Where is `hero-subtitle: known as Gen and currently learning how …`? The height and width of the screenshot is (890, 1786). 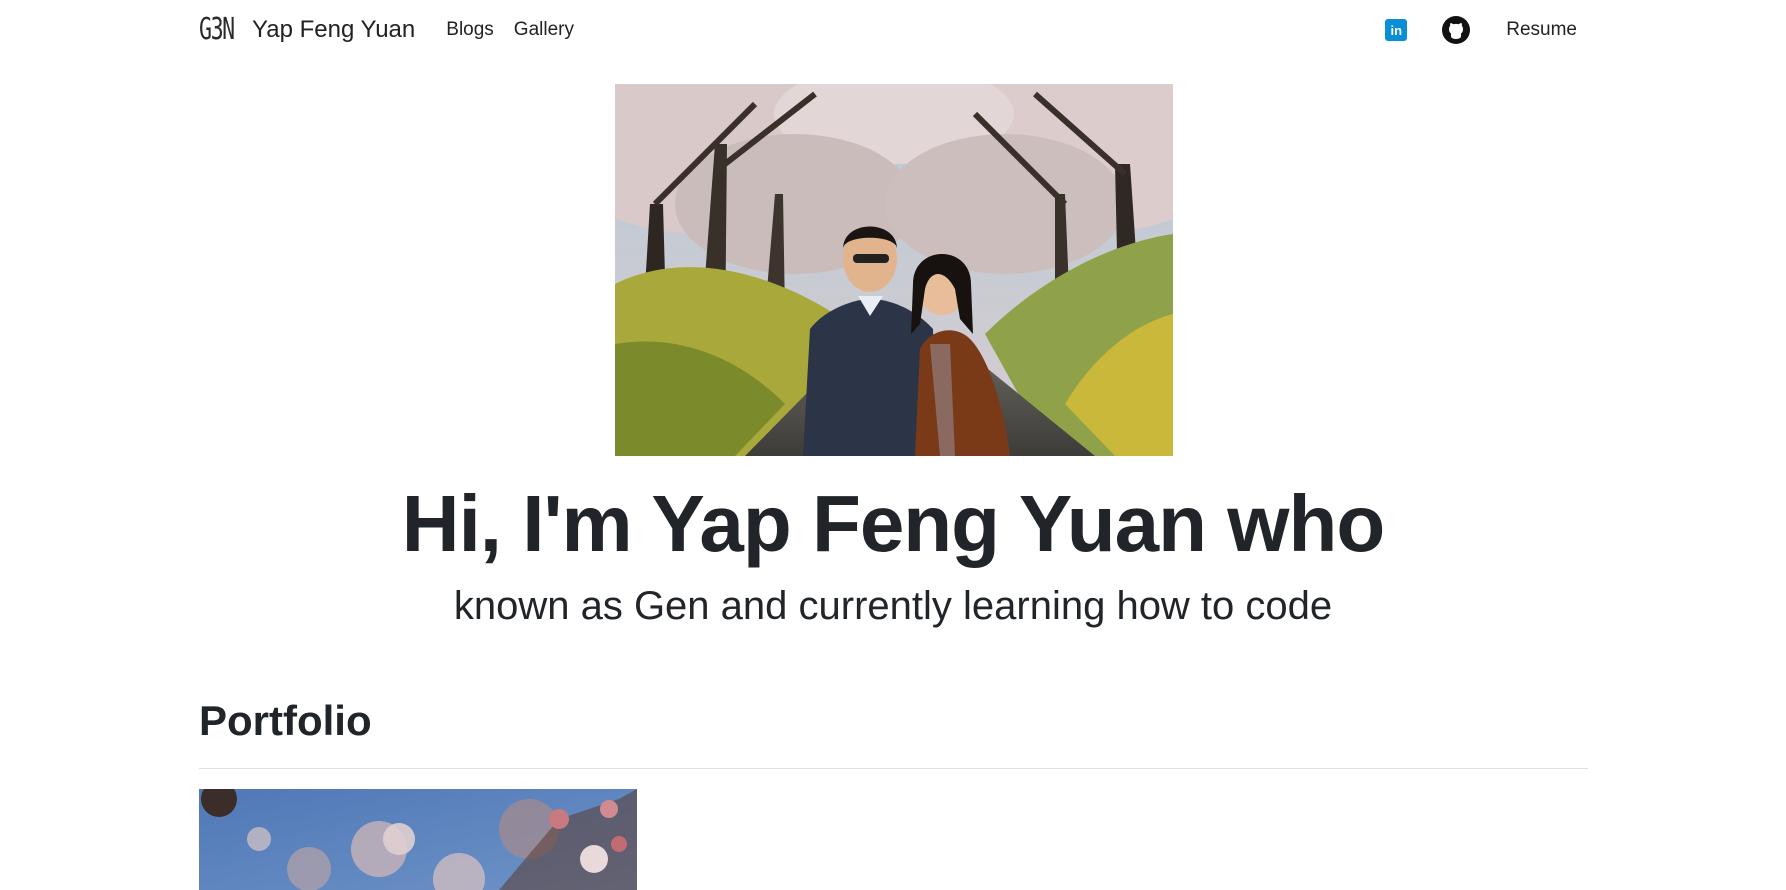 hero-subtitle: known as Gen and currently learning how … is located at coordinates (893, 606).